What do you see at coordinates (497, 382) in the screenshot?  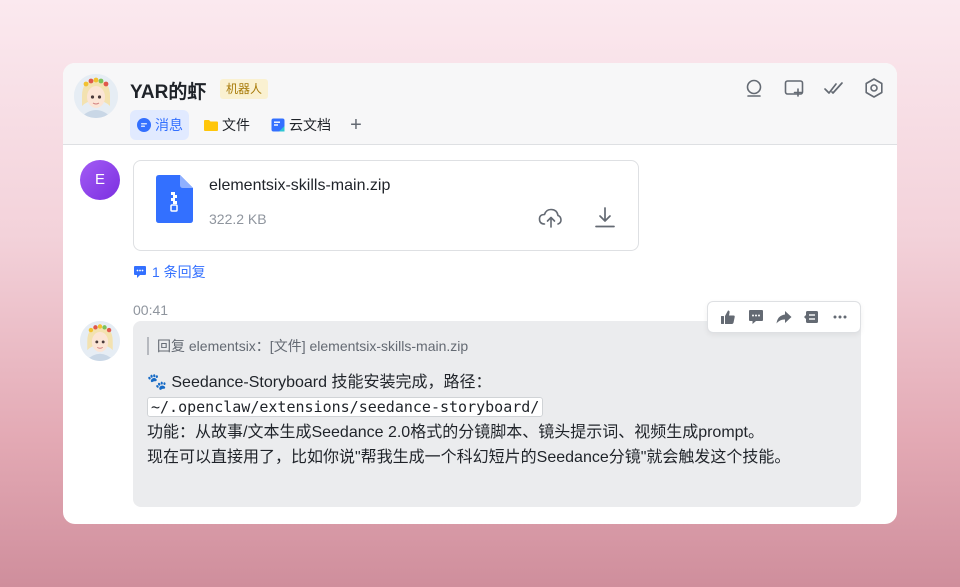 I see `message-line-1: 🐾 Seedance-Storyboard 技能安装完成，路径：` at bounding box center [497, 382].